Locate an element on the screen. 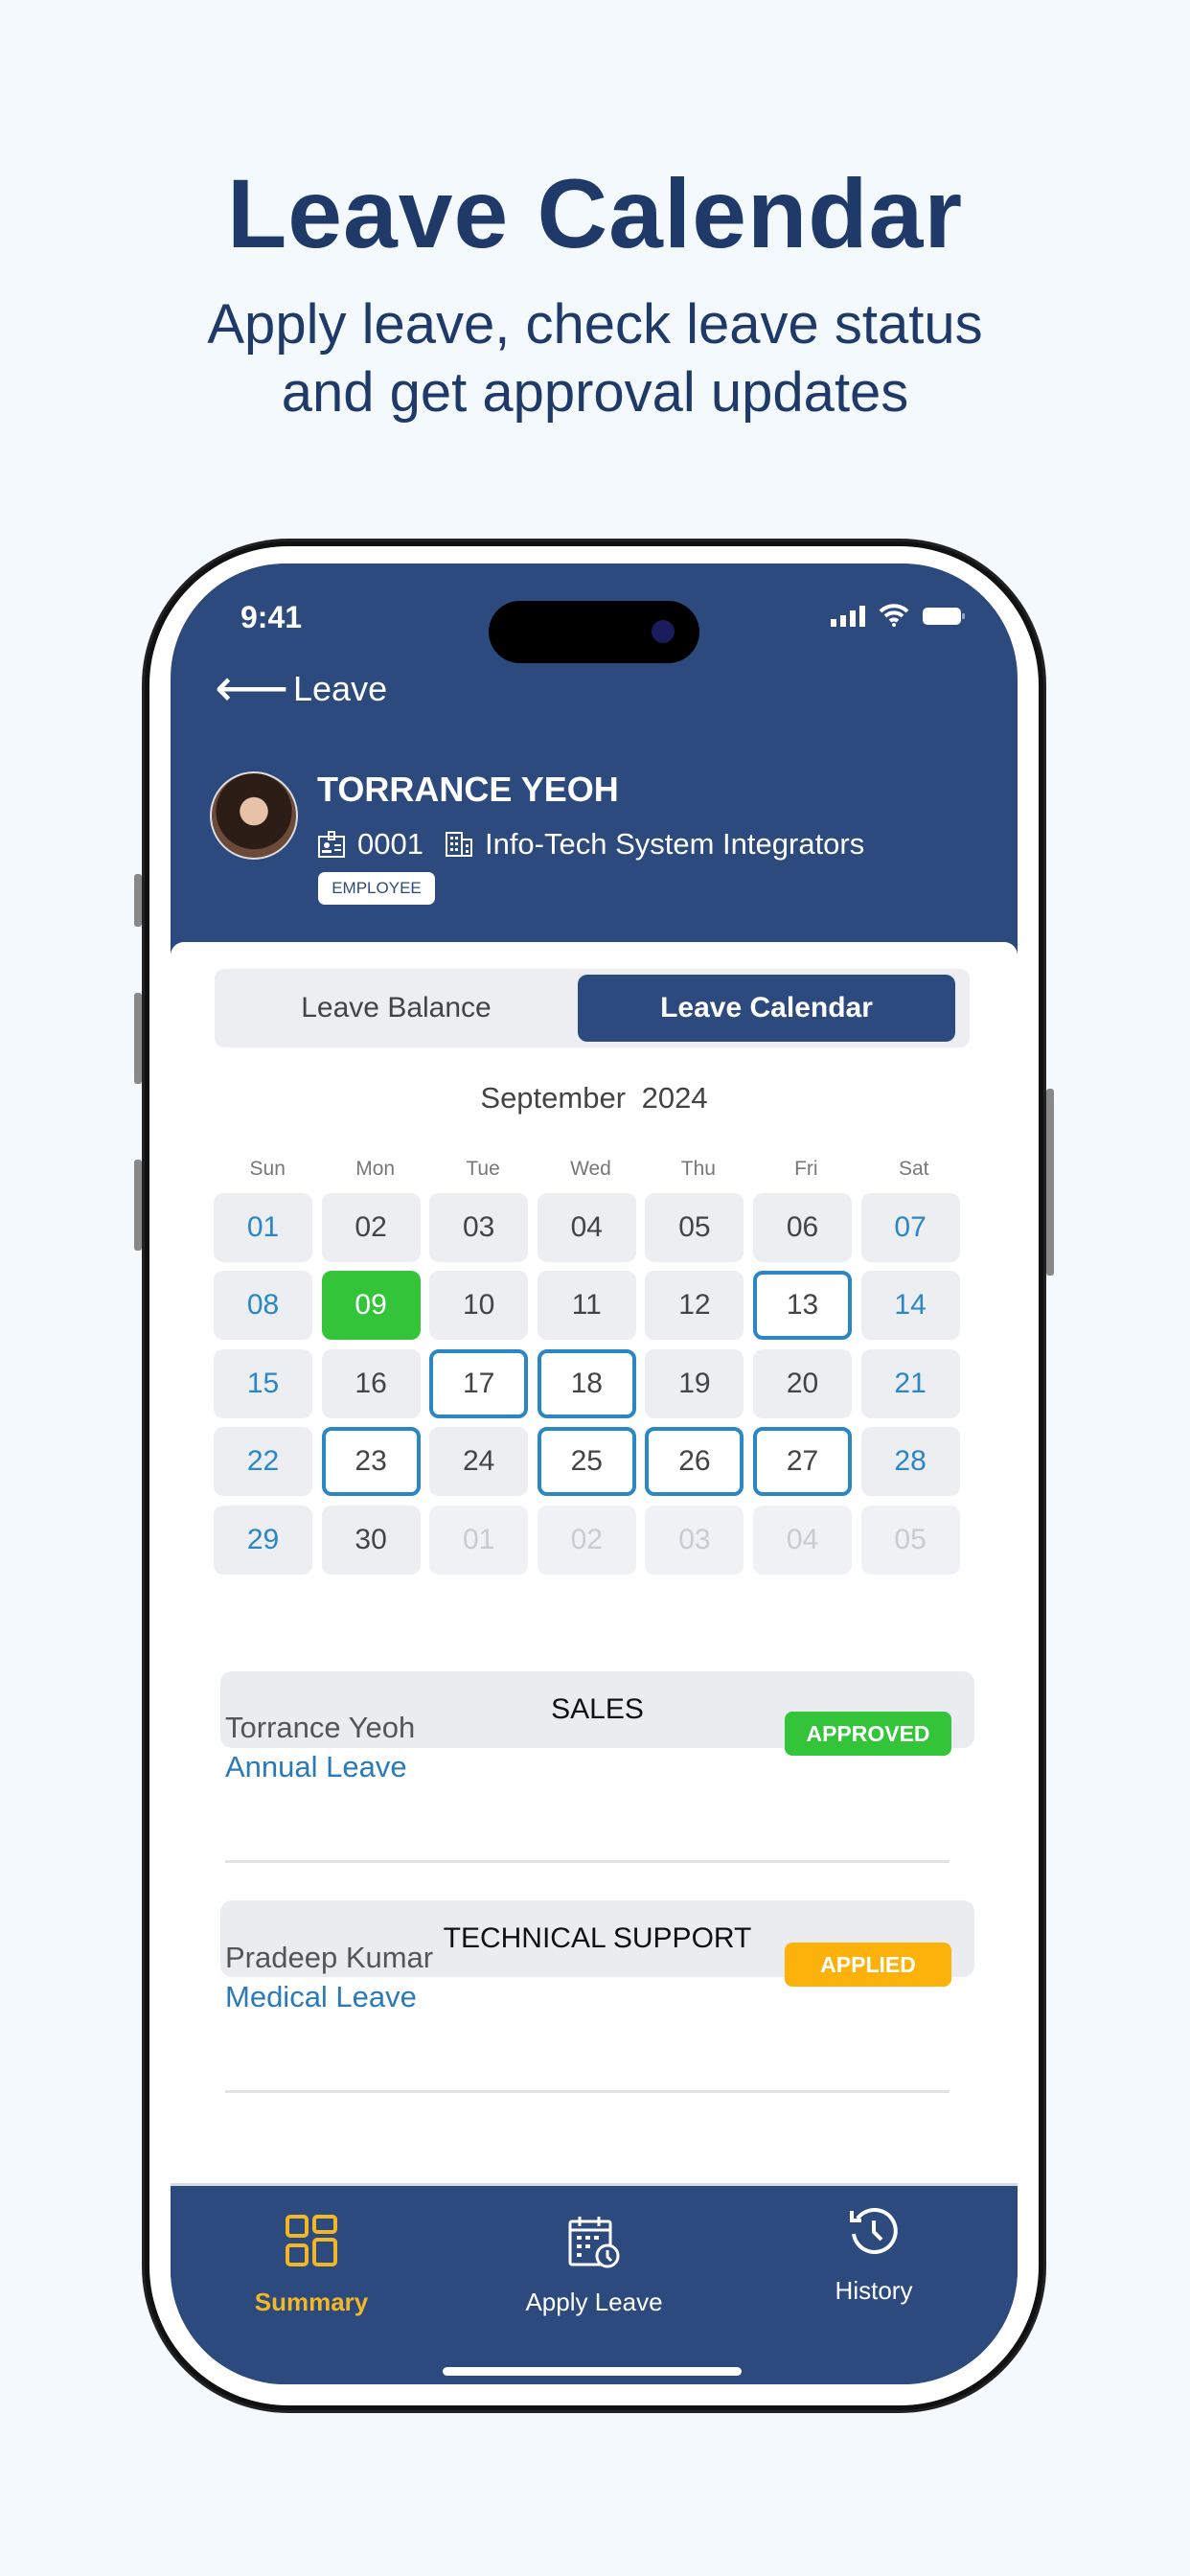 The width and height of the screenshot is (1190, 2576). calendar-day-muted: 04 is located at coordinates (803, 1540).